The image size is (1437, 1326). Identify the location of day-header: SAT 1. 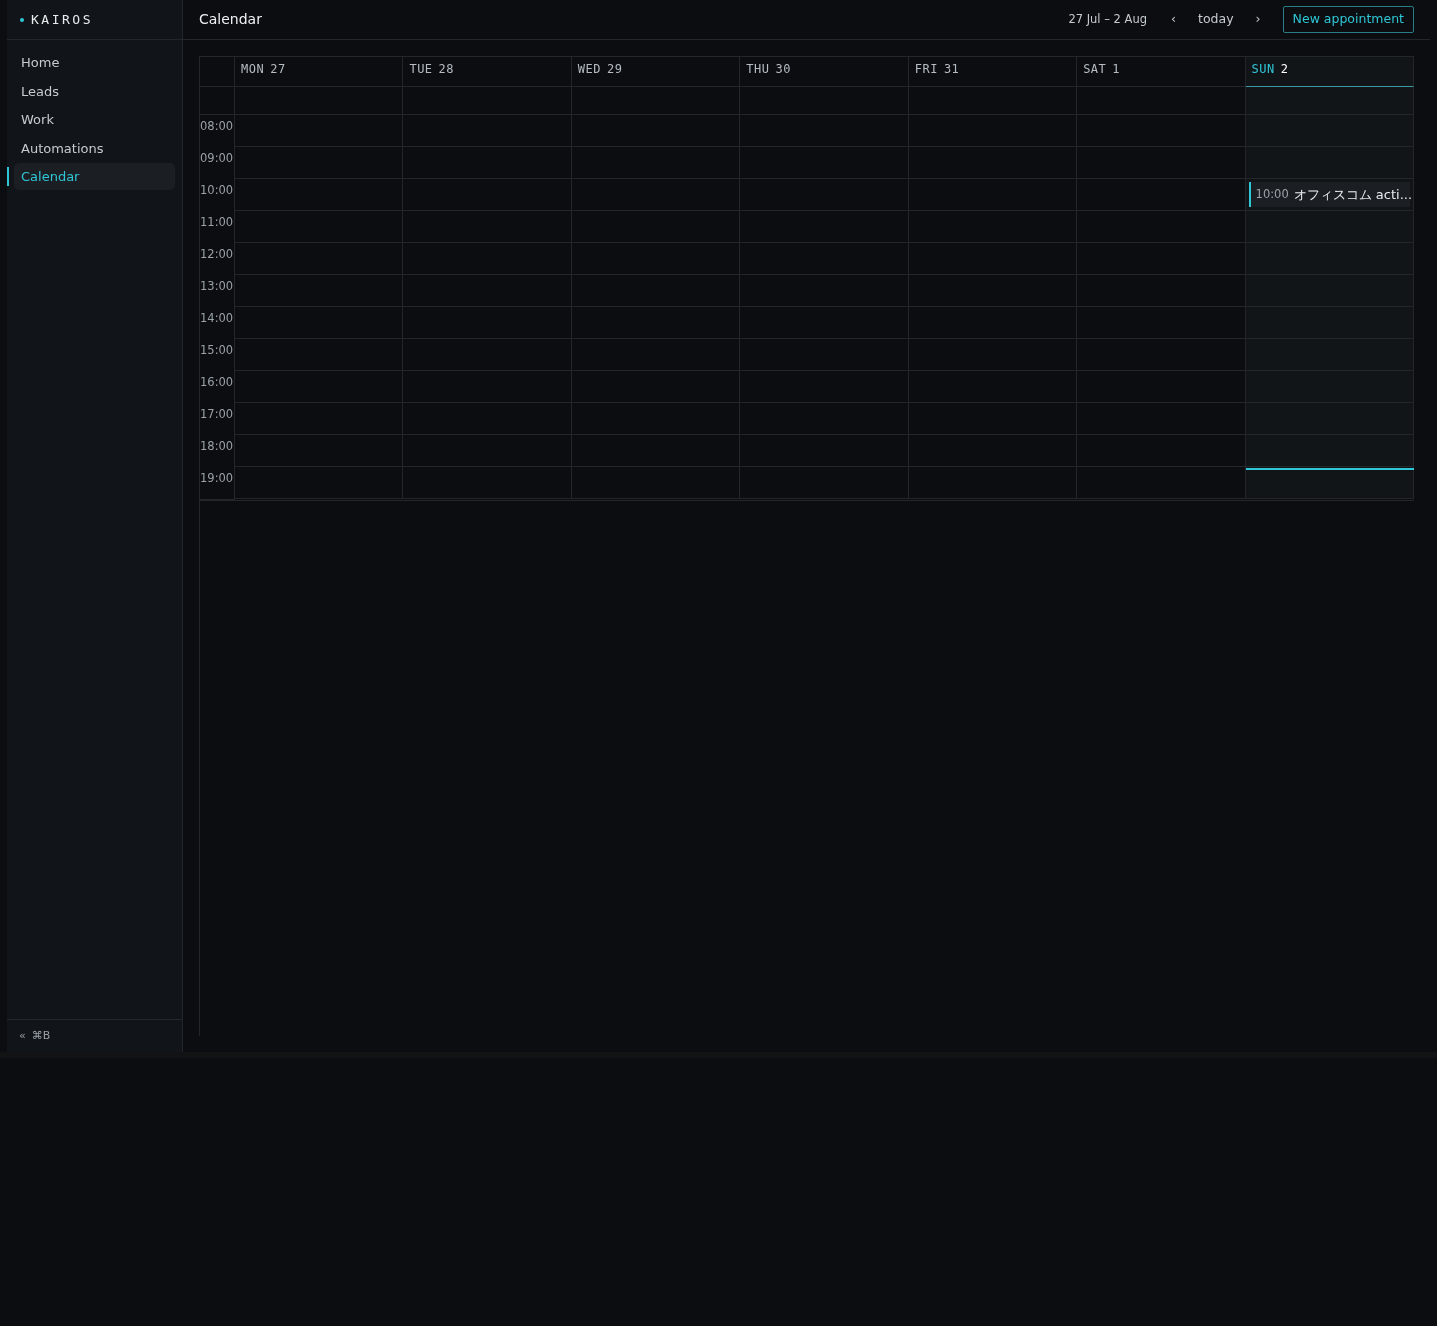
(1161, 72).